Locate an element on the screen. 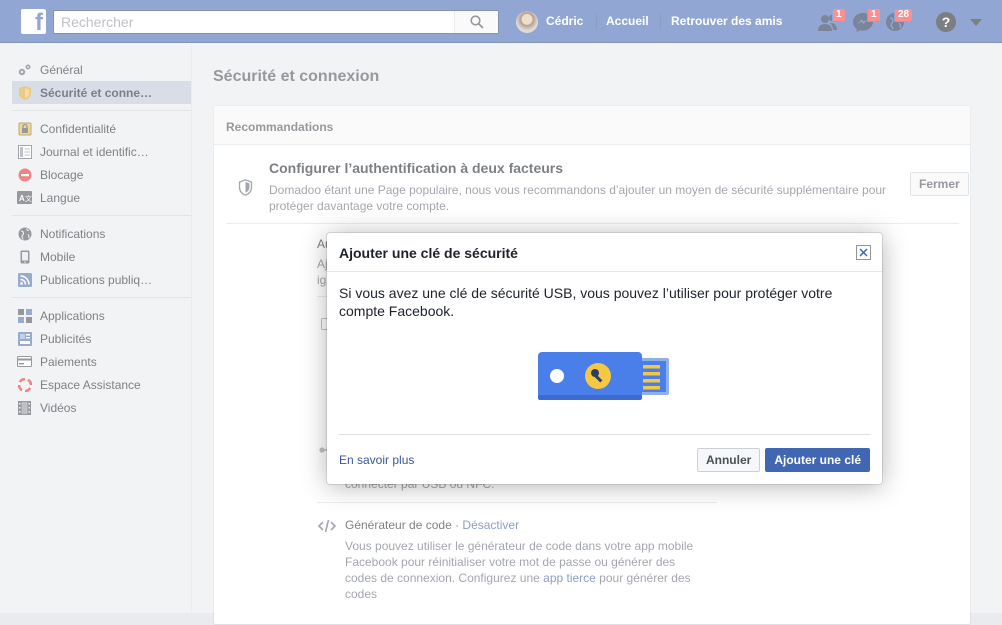 This screenshot has width=1002, height=625. close-button is located at coordinates (863, 252).